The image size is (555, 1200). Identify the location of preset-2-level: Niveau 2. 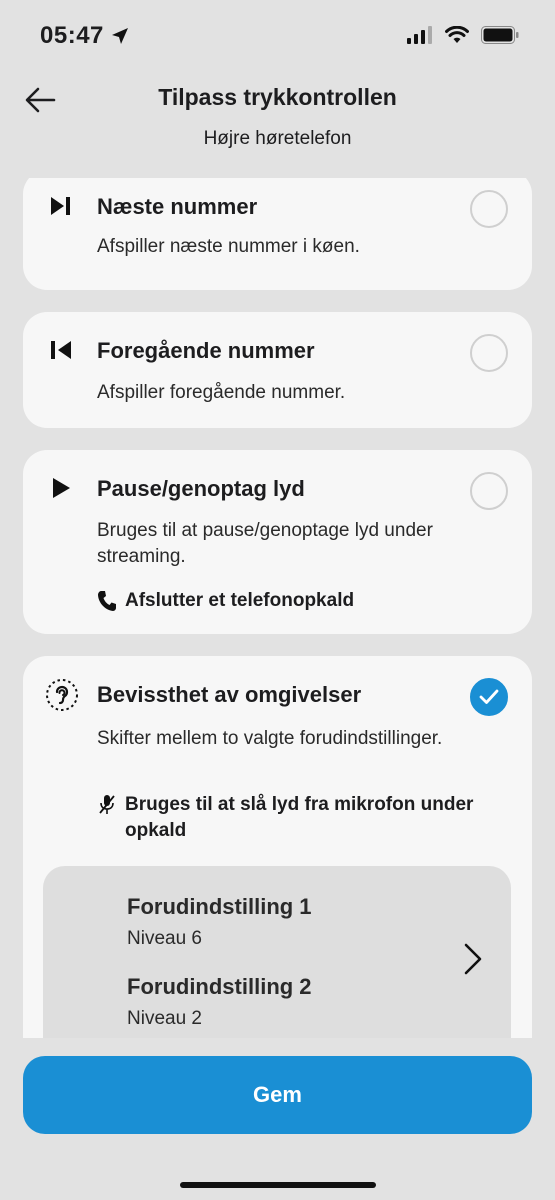
(164, 1018).